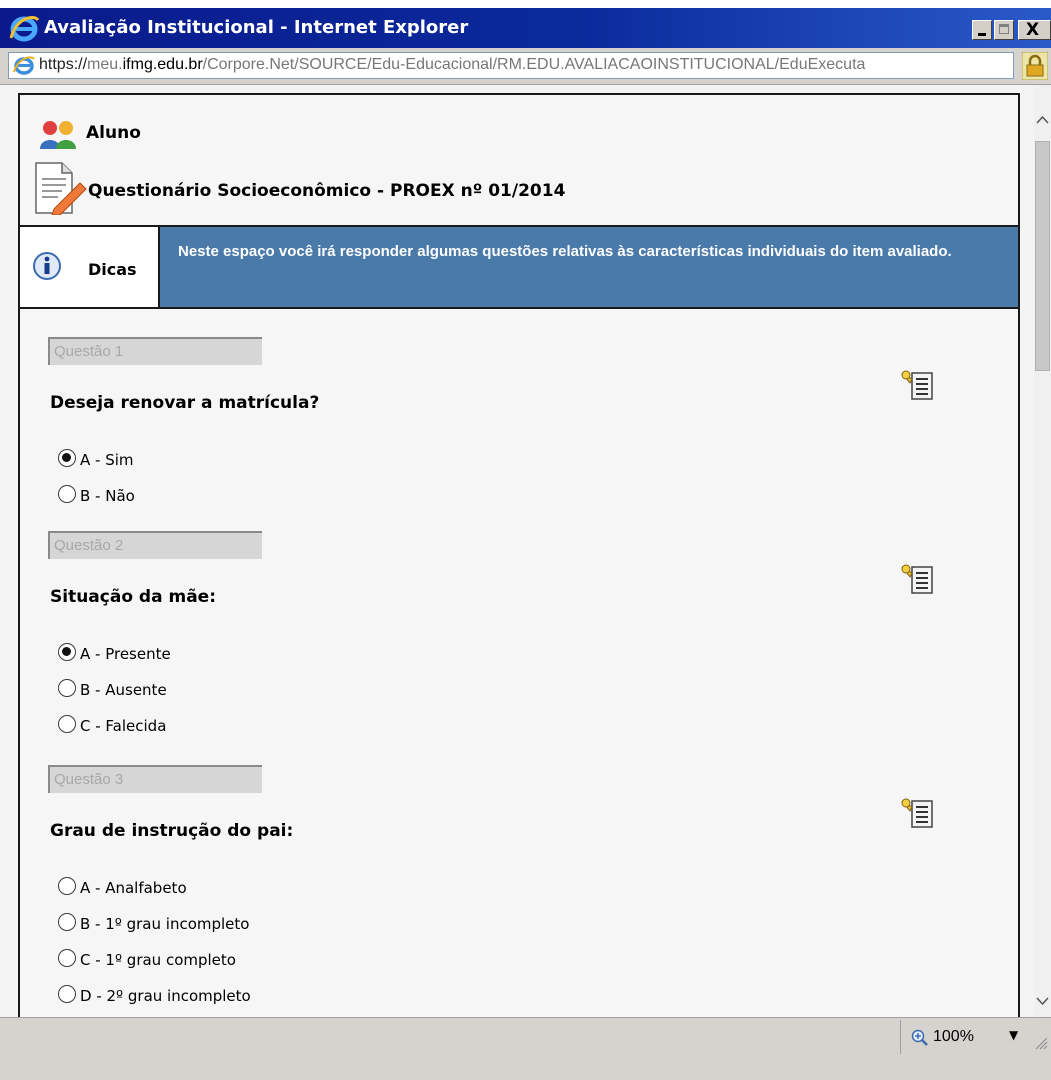 Image resolution: width=1051 pixels, height=1080 pixels. What do you see at coordinates (107, 496) in the screenshot?
I see `option-label: B - Não` at bounding box center [107, 496].